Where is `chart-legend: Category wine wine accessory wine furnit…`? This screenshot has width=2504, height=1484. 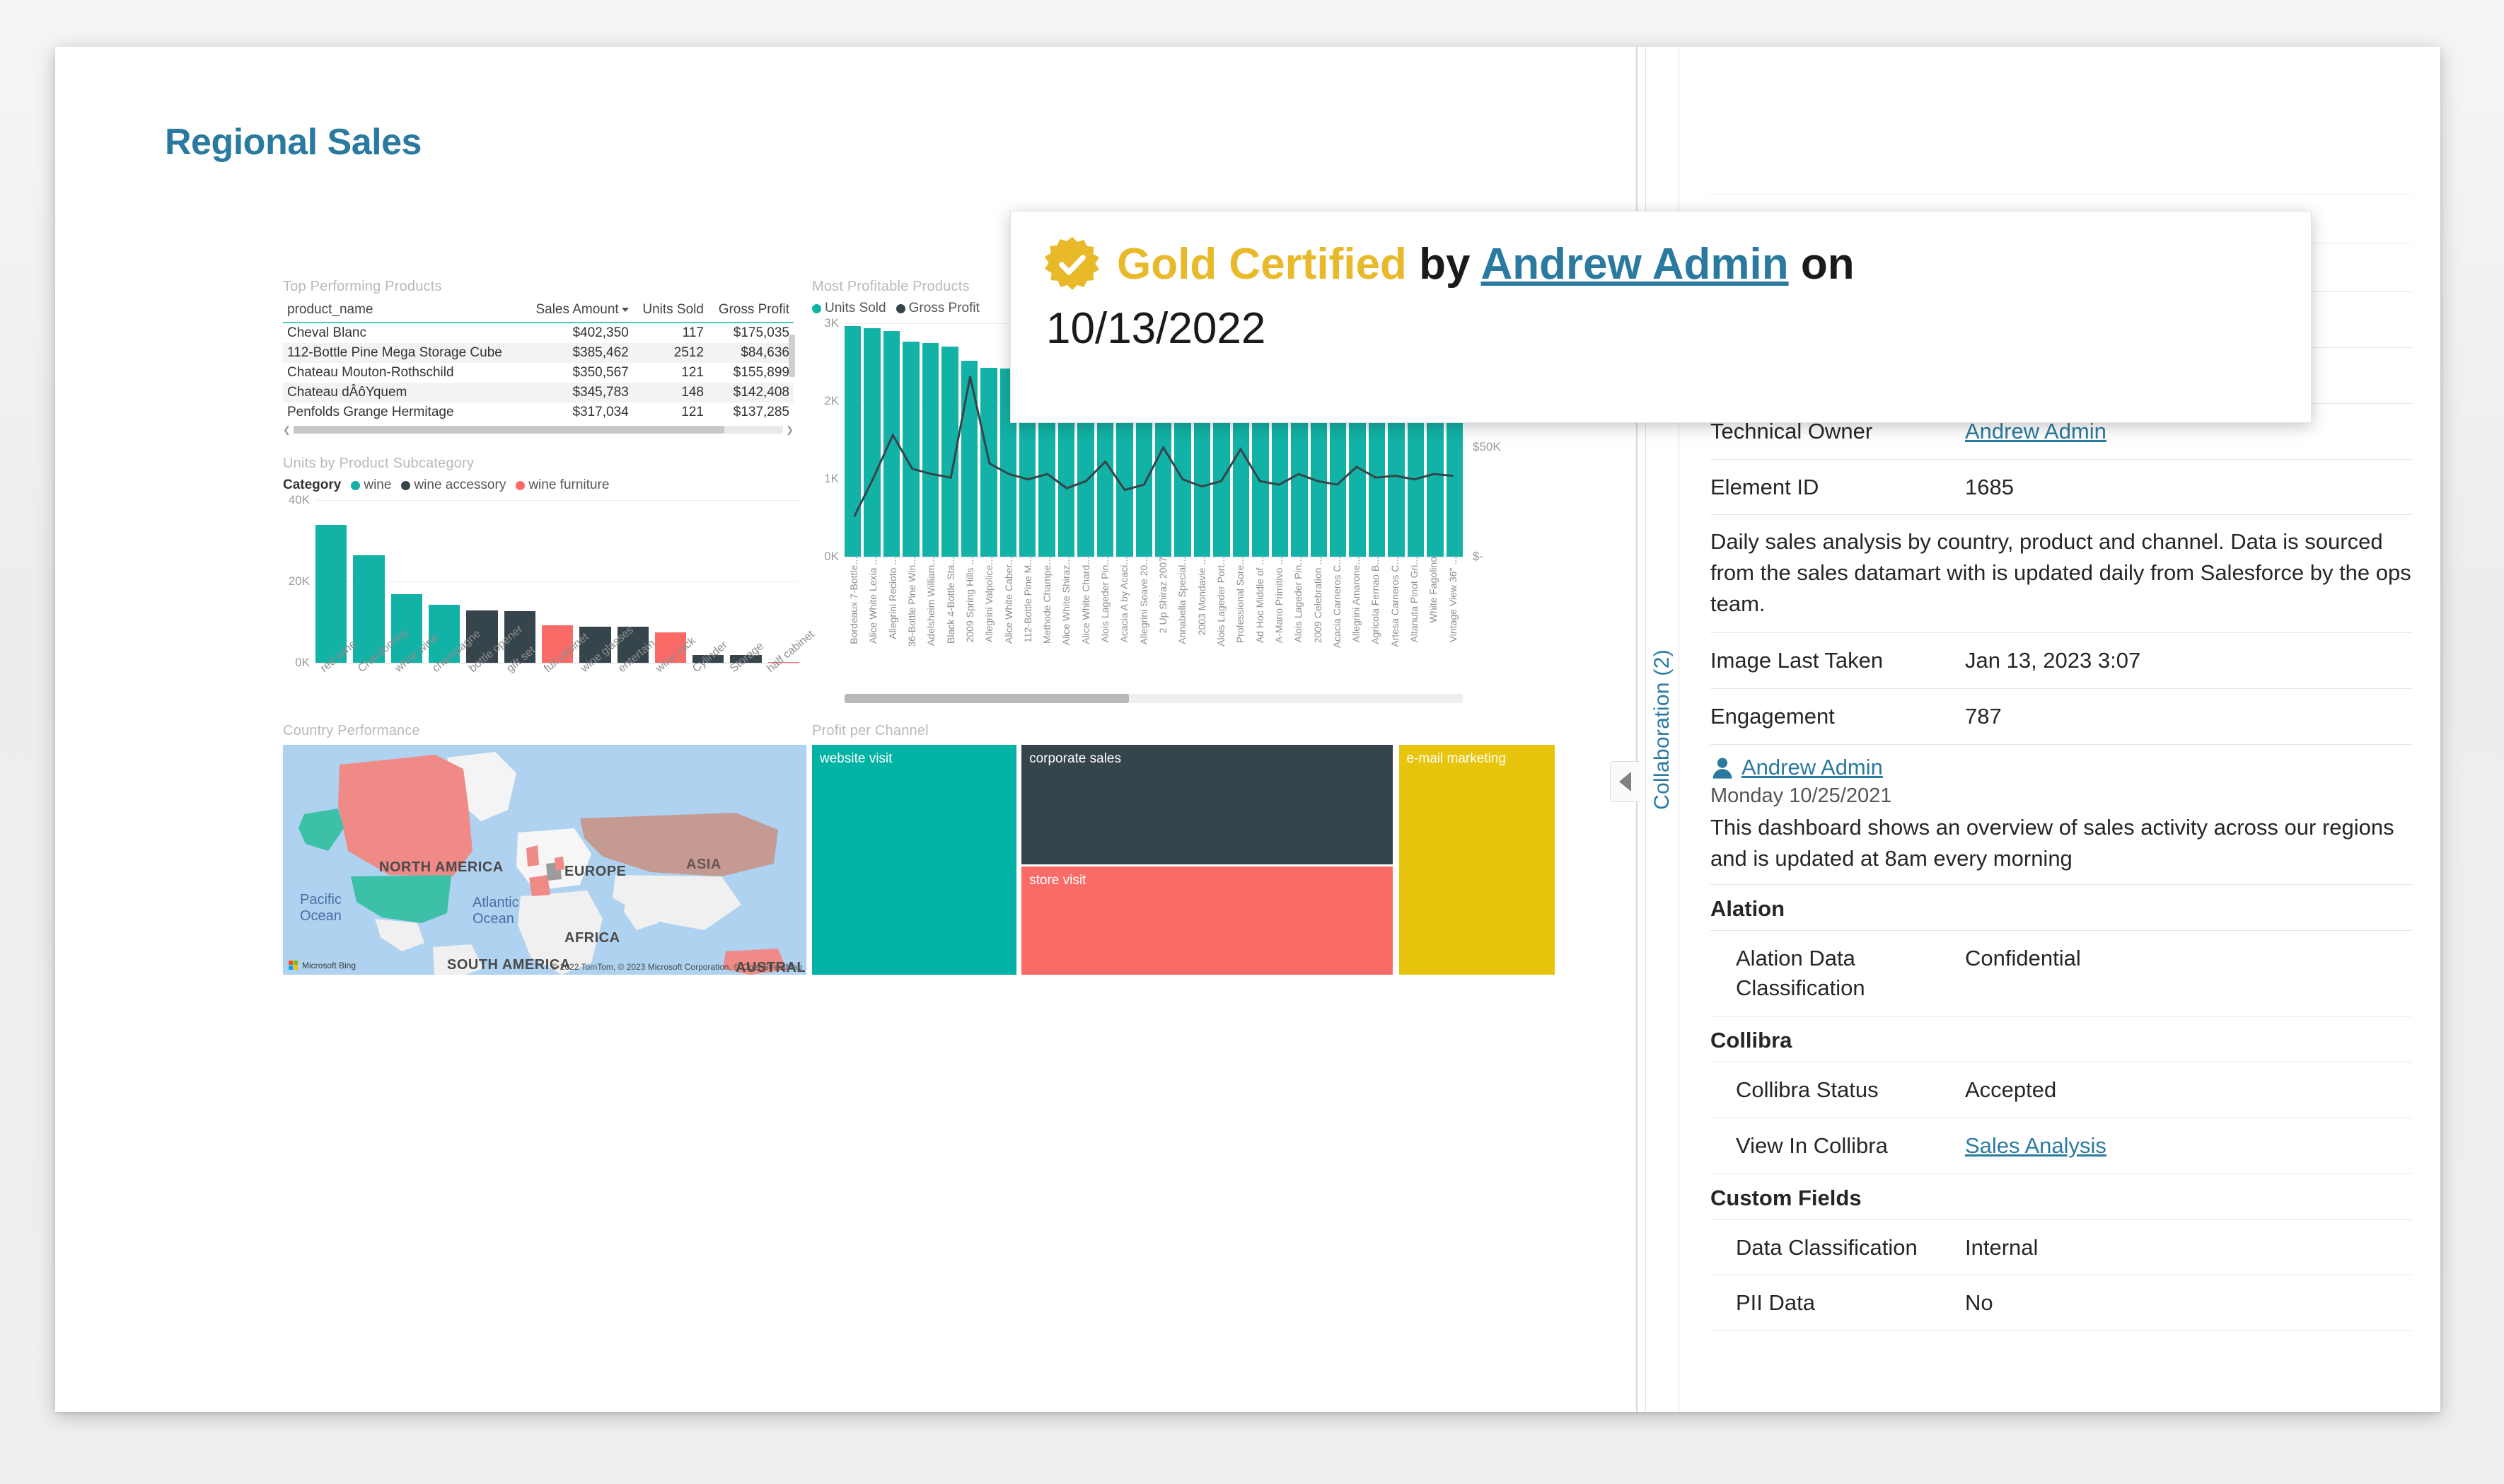 chart-legend: Category wine wine accessory wine furnit… is located at coordinates (541, 485).